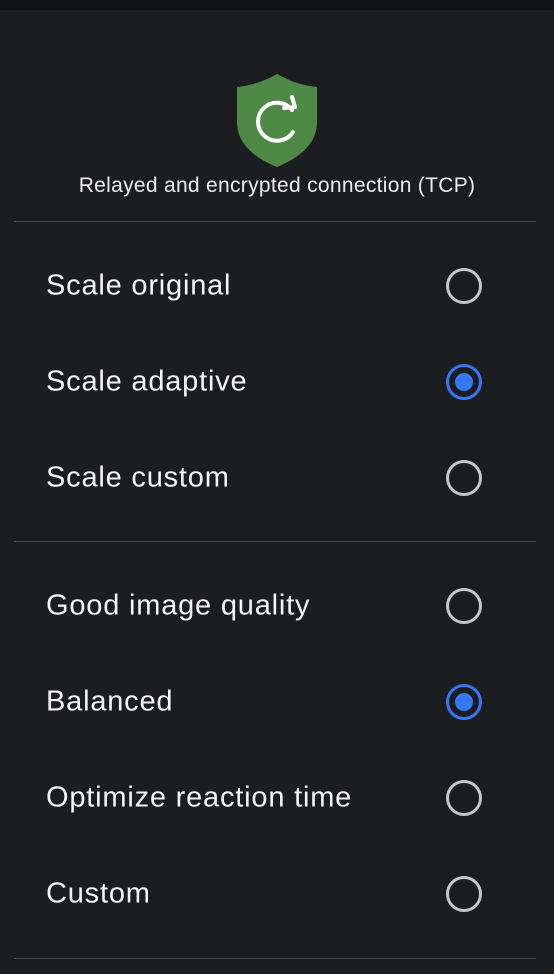 The width and height of the screenshot is (554, 974). I want to click on option-good-image-quality: Good image quality, so click(277, 606).